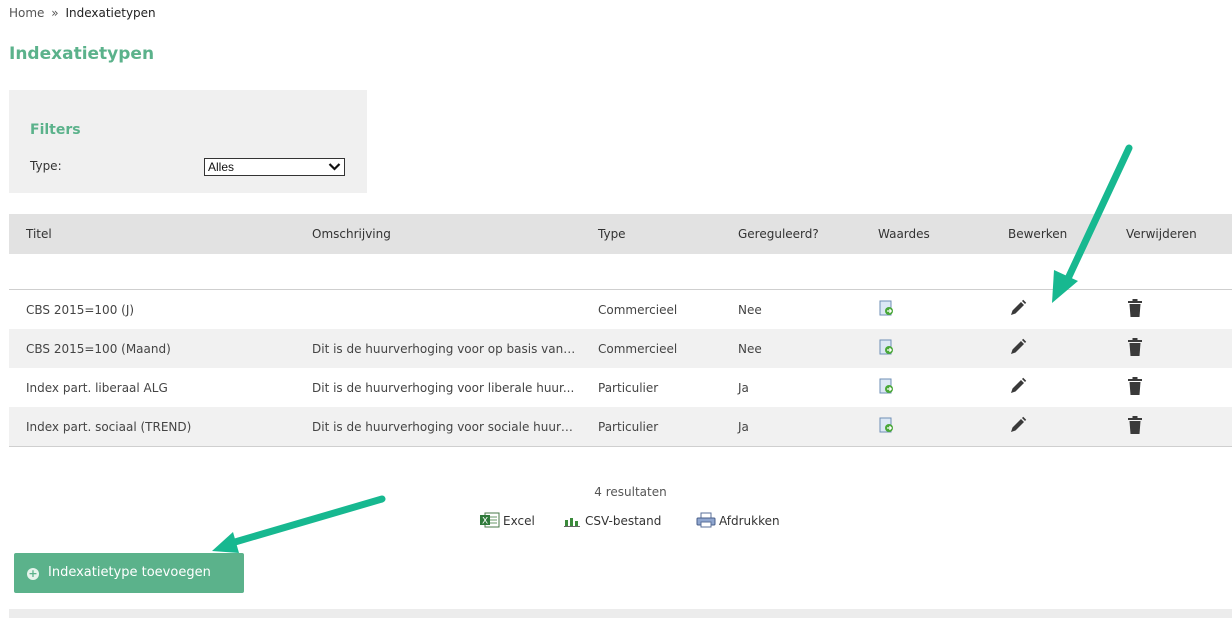 The width and height of the screenshot is (1232, 618). Describe the element at coordinates (46, 166) in the screenshot. I see `type-filter-label: Type:` at that location.